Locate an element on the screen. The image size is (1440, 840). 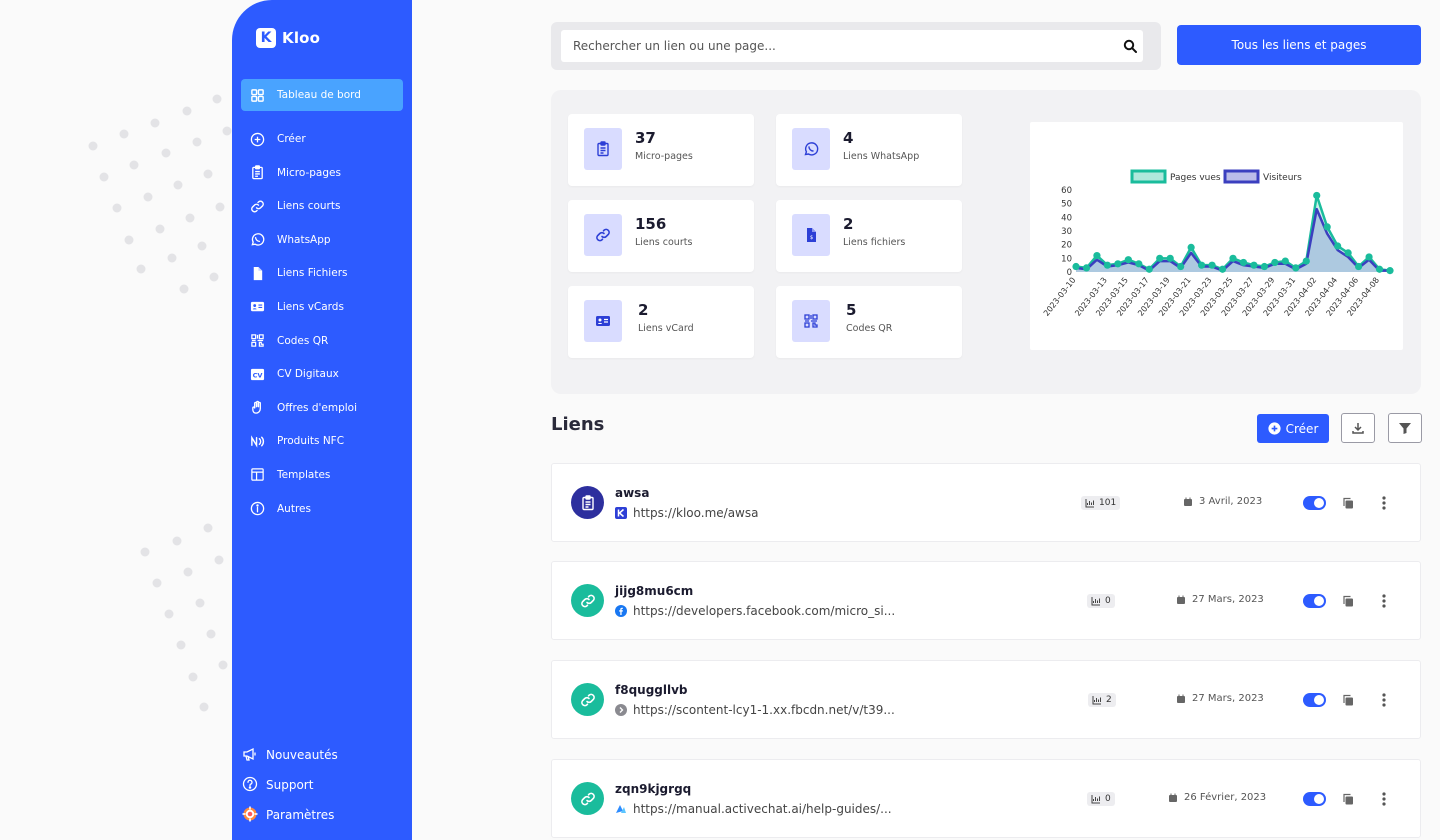
sidebar-item-label: Codes QR is located at coordinates (303, 340).